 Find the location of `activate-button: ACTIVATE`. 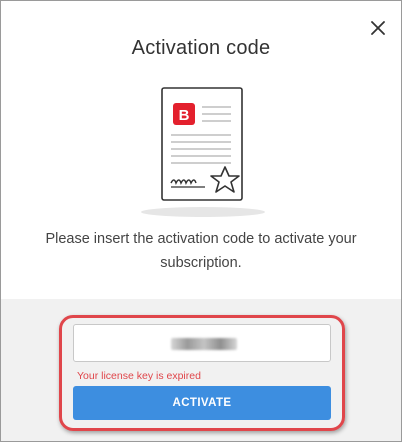

activate-button: ACTIVATE is located at coordinates (202, 403).